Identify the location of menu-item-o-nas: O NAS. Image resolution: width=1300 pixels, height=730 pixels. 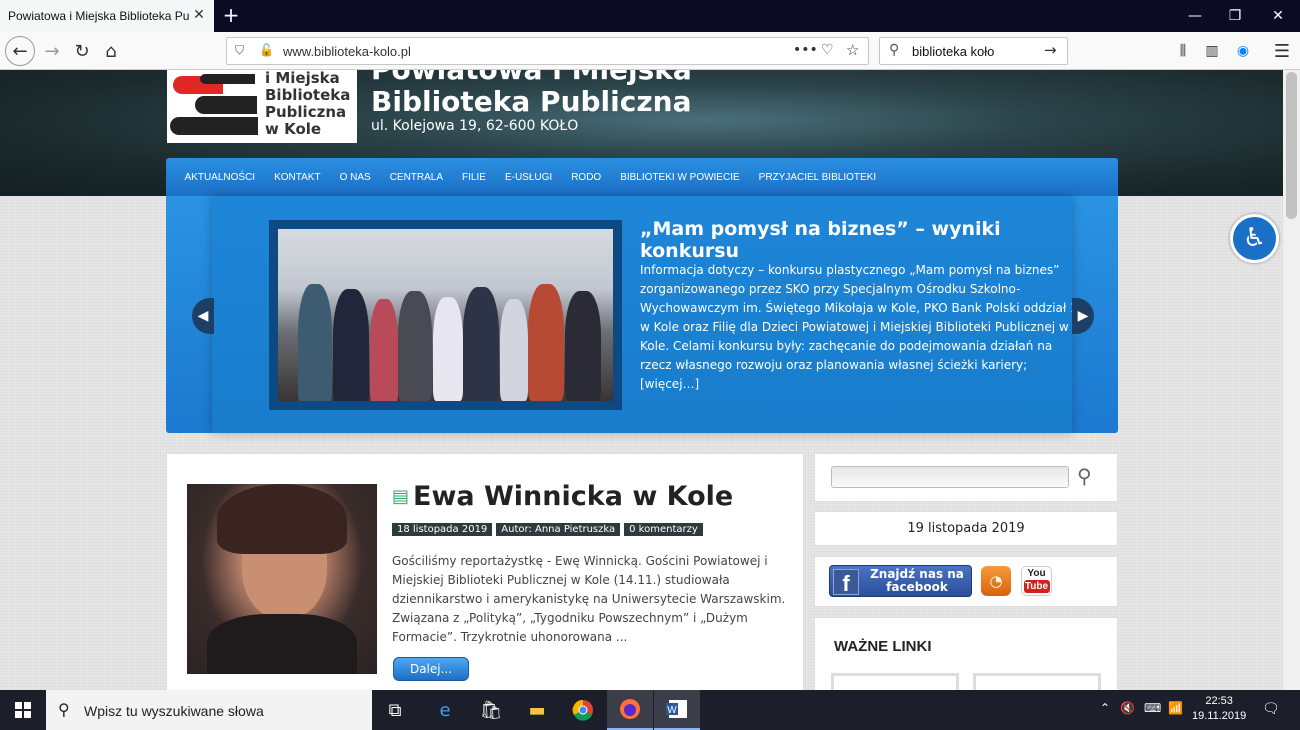
(355, 177).